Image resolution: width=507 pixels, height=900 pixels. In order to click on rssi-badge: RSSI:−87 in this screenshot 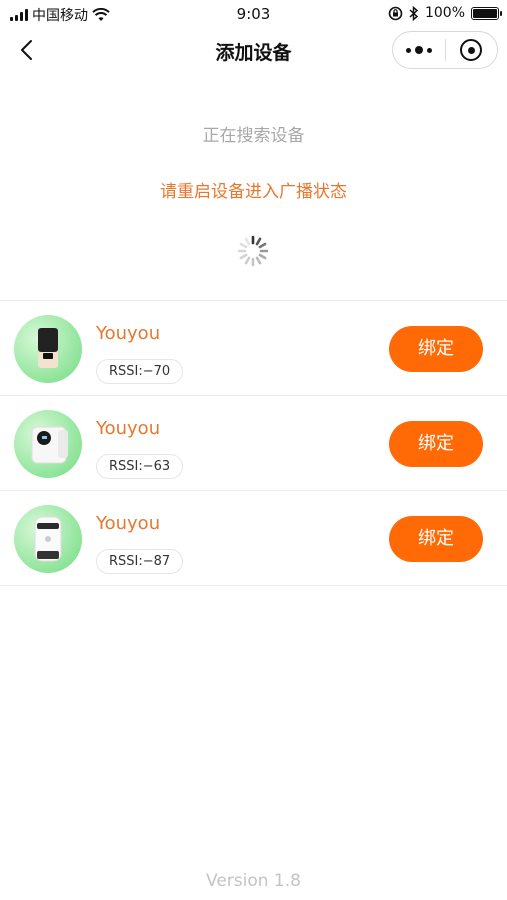, I will do `click(140, 561)`.